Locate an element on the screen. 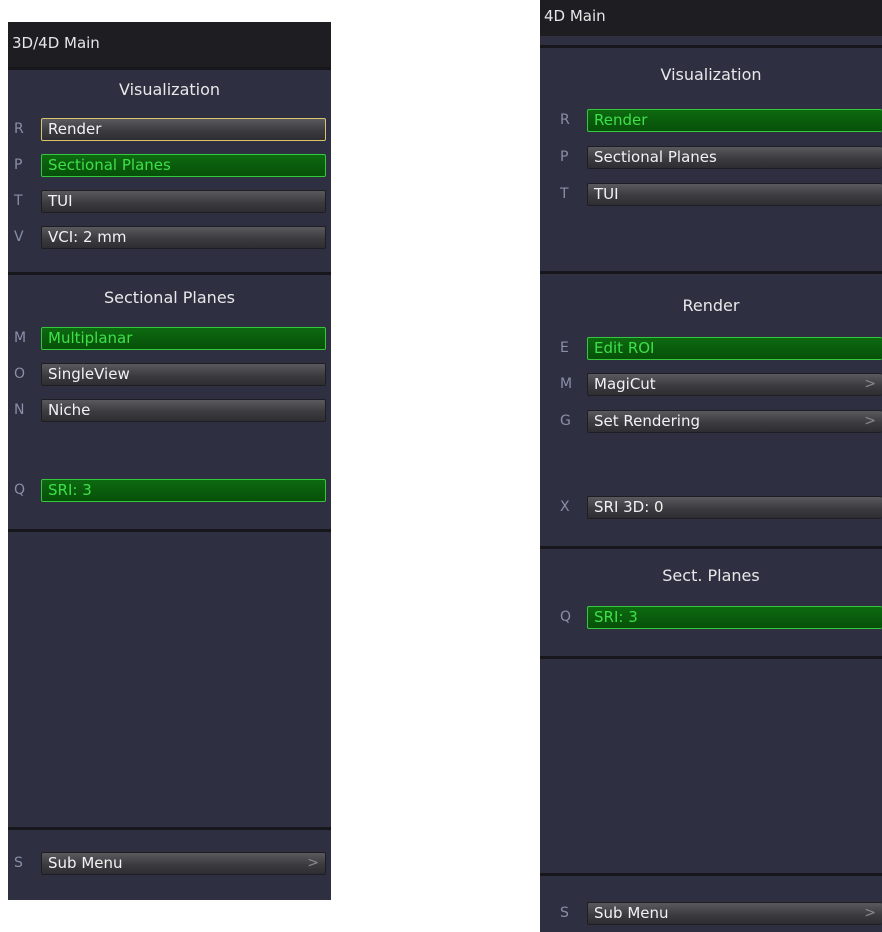 This screenshot has height=932, width=882. singleview-button: SingleView is located at coordinates (183, 374).